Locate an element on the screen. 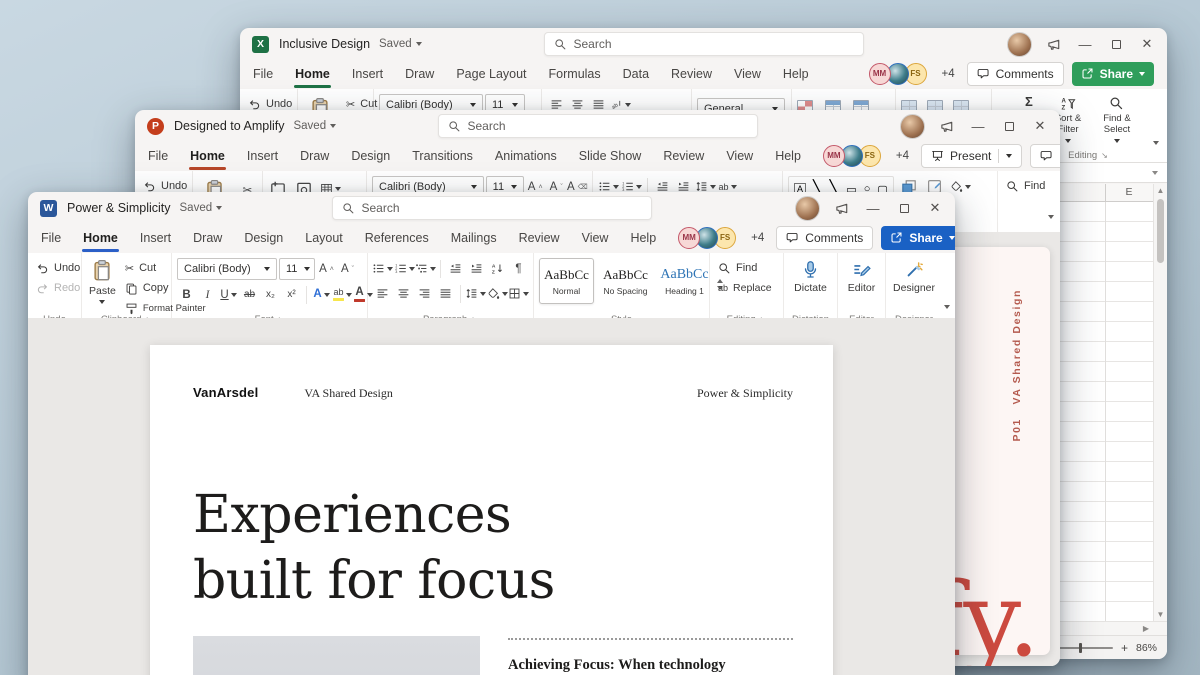  font-name-select: Calibri (Body) is located at coordinates (227, 269).